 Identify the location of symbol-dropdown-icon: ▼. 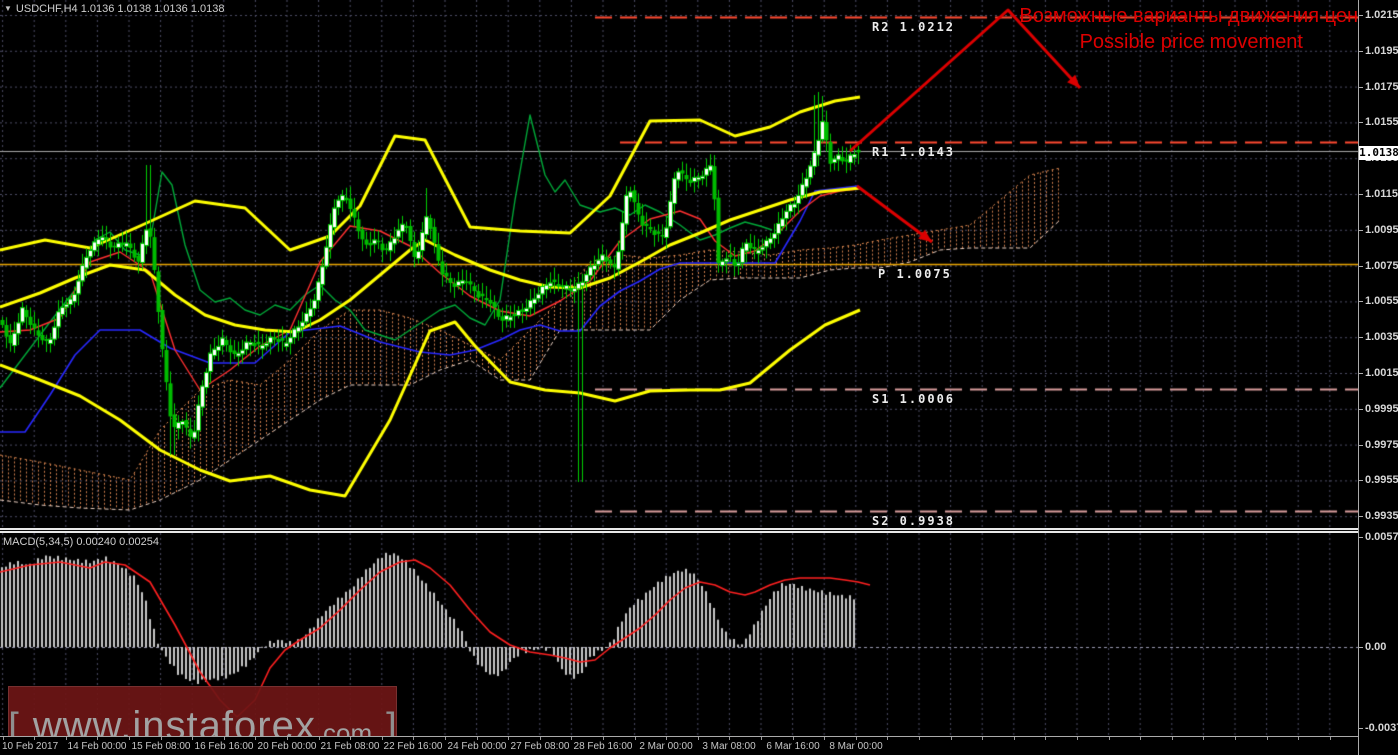
(8, 8).